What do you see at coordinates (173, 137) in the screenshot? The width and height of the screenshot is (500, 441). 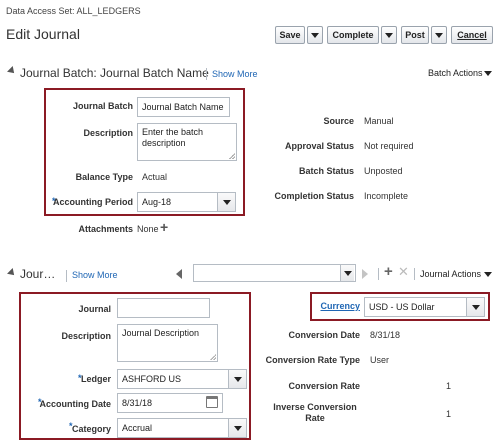 I see `batch-description-text: Enter the batch description` at bounding box center [173, 137].